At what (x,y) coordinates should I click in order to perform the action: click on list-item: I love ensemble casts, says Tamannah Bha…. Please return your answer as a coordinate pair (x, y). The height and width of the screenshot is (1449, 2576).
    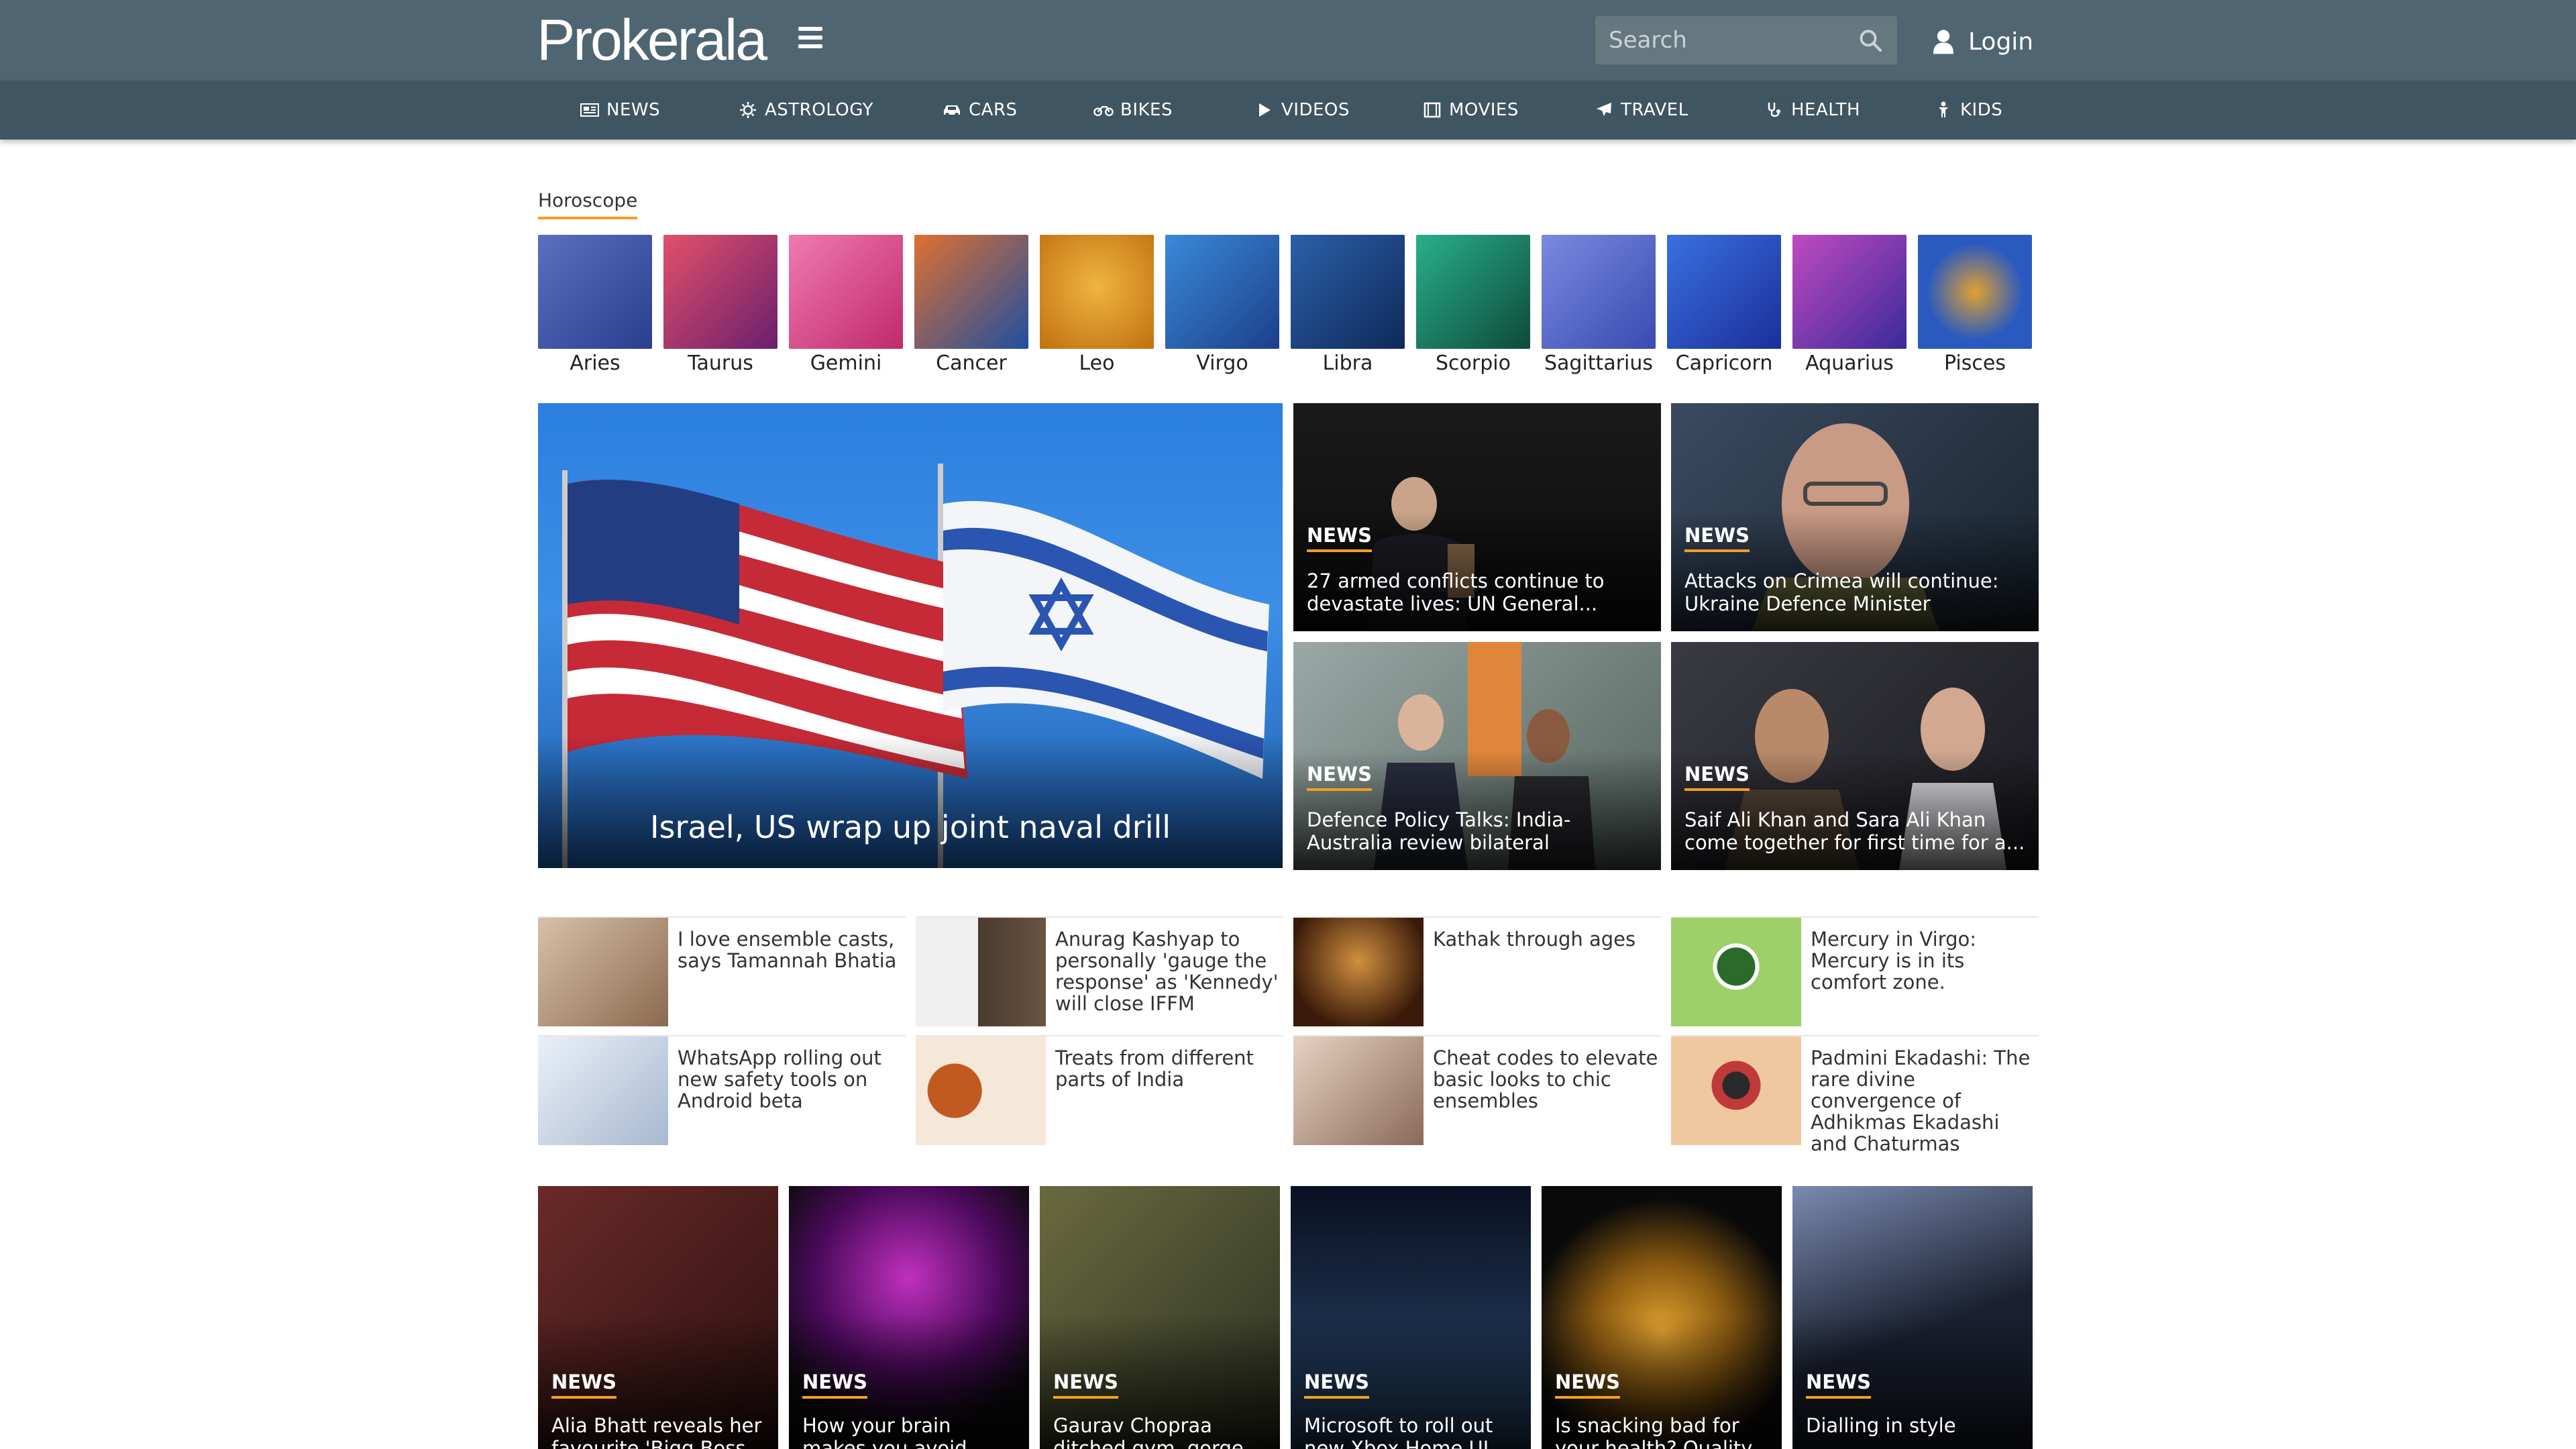
    Looking at the image, I should click on (722, 971).